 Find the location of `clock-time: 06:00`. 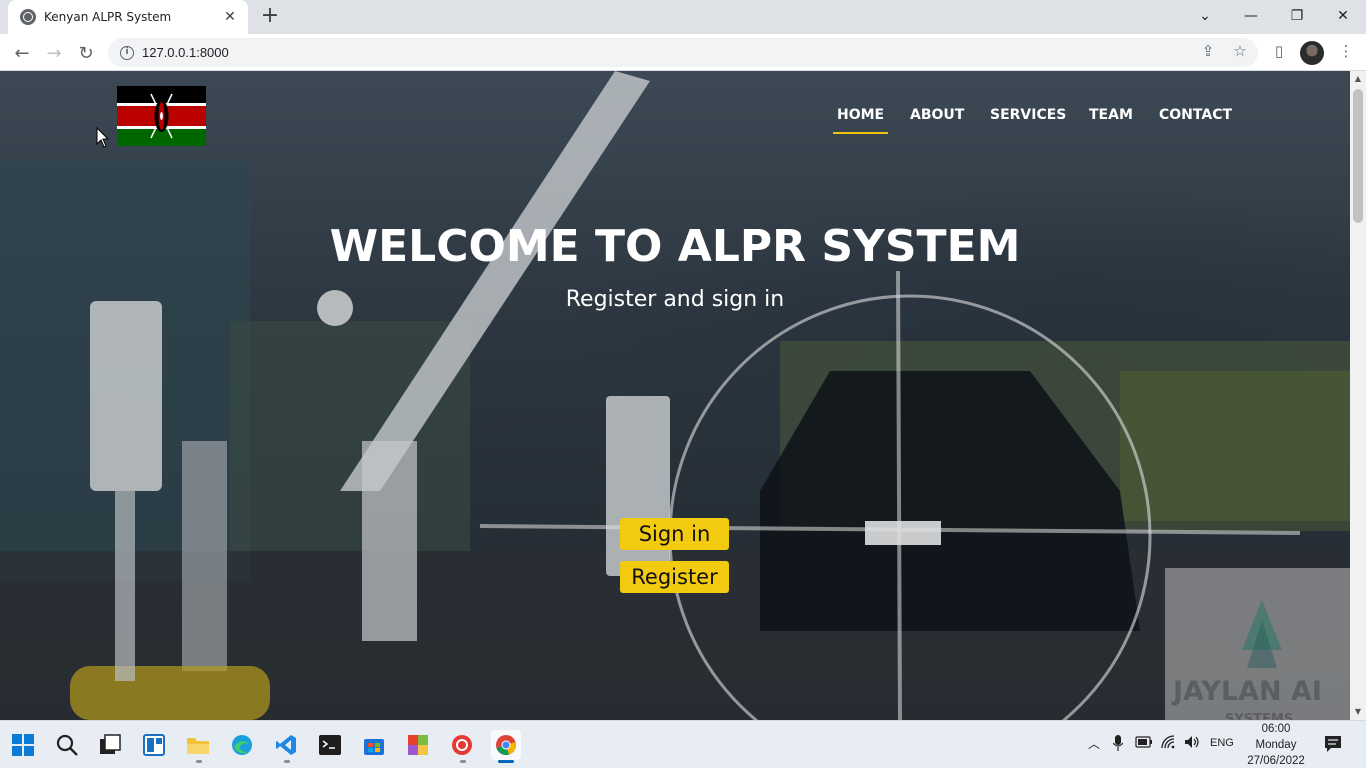

clock-time: 06:00 is located at coordinates (1276, 729).